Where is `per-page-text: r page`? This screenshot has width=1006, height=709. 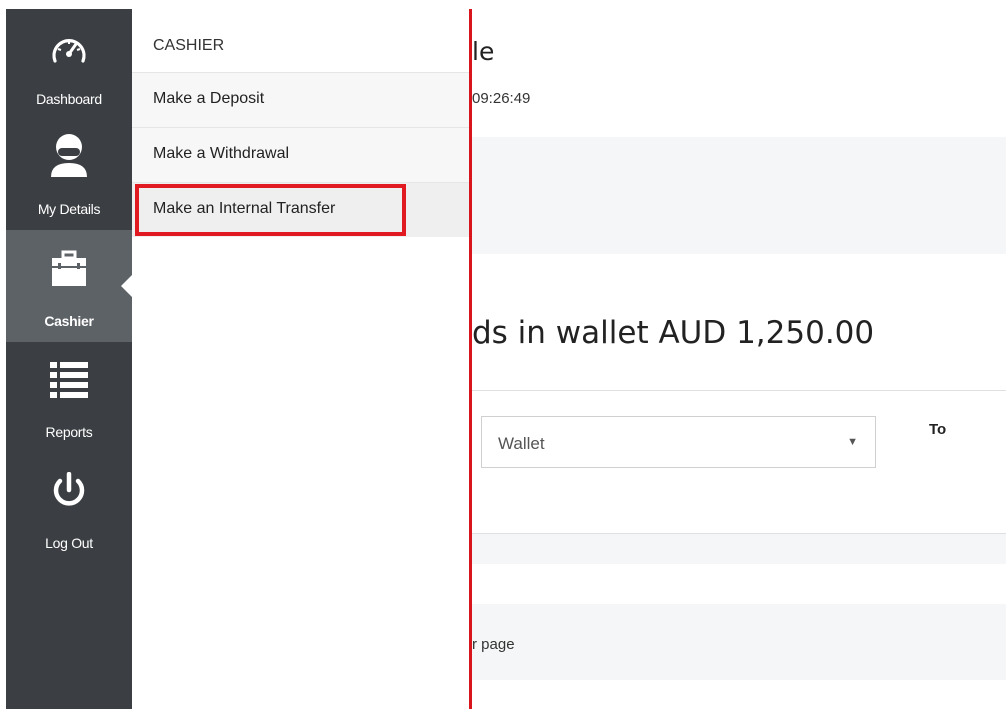 per-page-text: r page is located at coordinates (493, 644).